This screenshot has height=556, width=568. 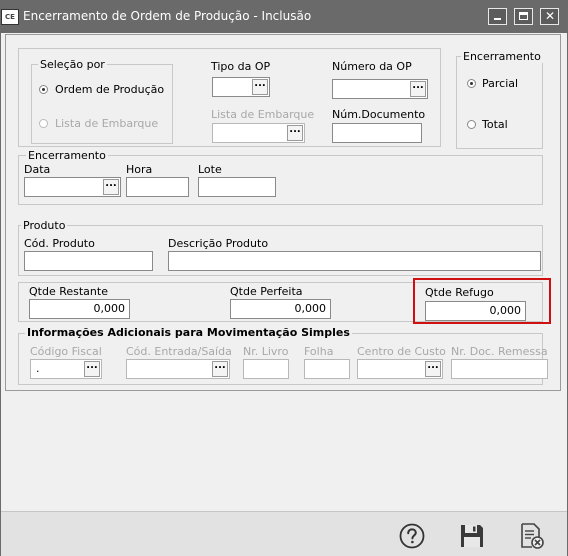 What do you see at coordinates (68, 291) in the screenshot?
I see `qtde-restante-label: Qtde Restante` at bounding box center [68, 291].